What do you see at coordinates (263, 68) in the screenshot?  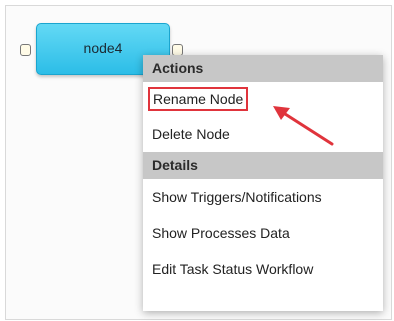 I see `menu-section-header-actions: Actions` at bounding box center [263, 68].